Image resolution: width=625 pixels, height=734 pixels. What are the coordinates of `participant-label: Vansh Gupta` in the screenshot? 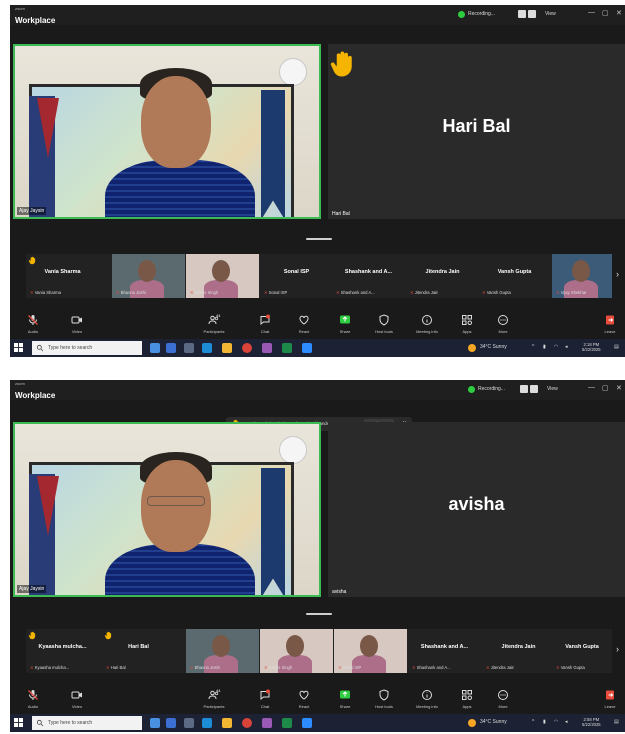 It's located at (496, 292).